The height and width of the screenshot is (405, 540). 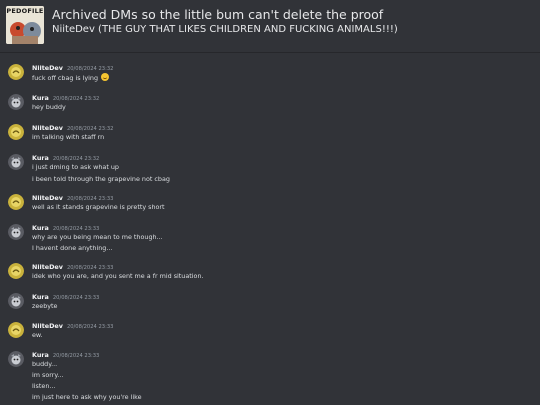 What do you see at coordinates (25, 25) in the screenshot?
I see `server-icon: PEDOFILE` at bounding box center [25, 25].